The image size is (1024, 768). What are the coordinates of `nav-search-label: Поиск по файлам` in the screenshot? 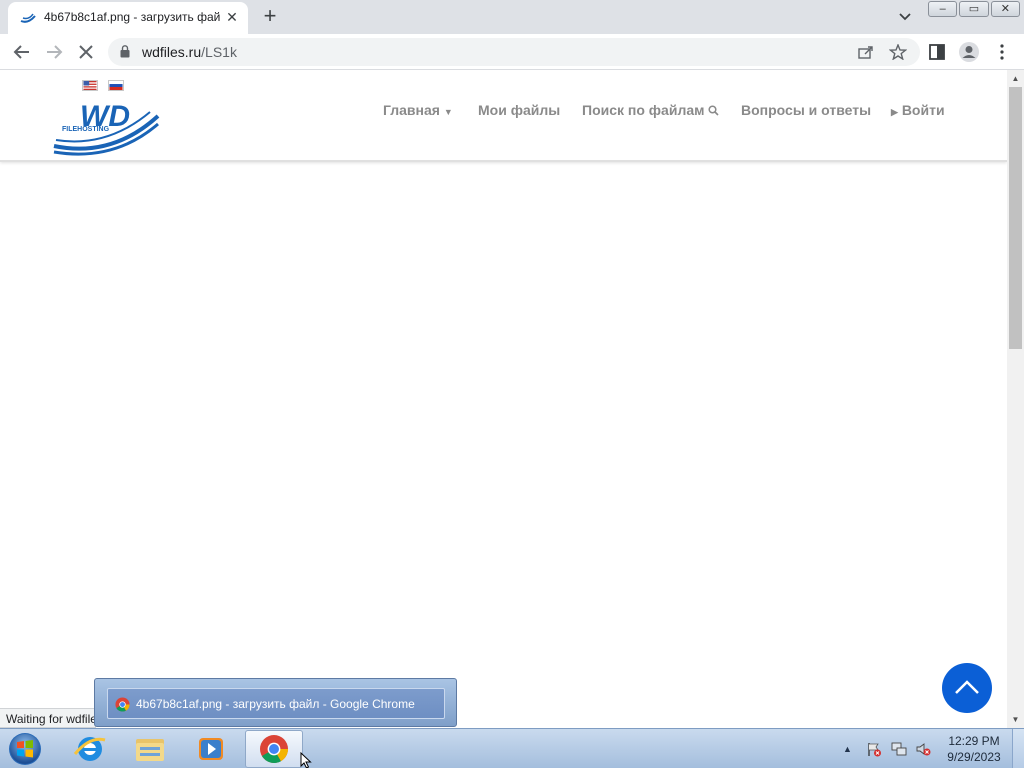 It's located at (643, 110).